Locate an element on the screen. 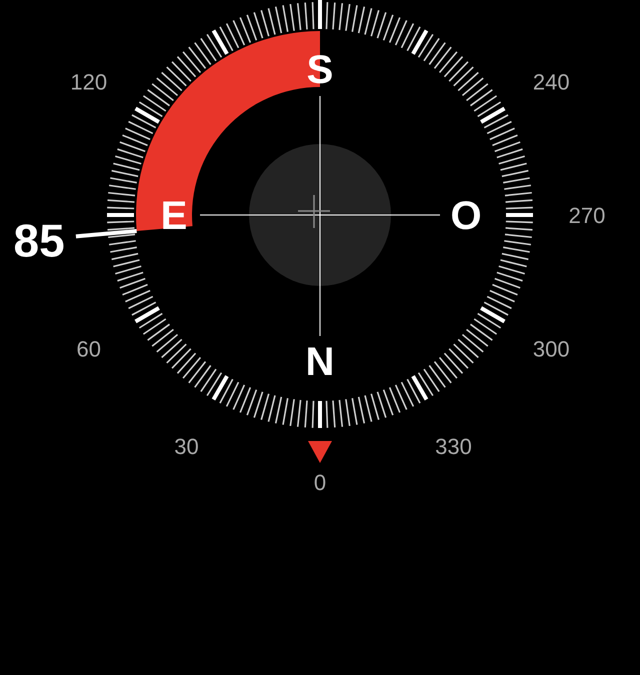  leader-line is located at coordinates (106, 233).